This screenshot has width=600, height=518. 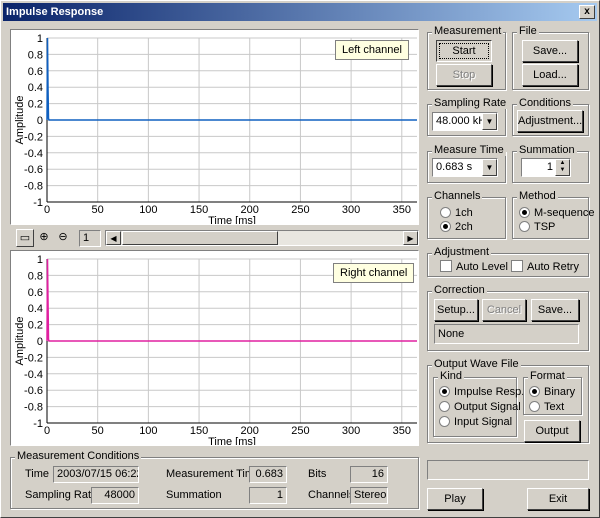 What do you see at coordinates (61, 495) in the screenshot?
I see `sampling-rate-cond-label: Sampling Rate` at bounding box center [61, 495].